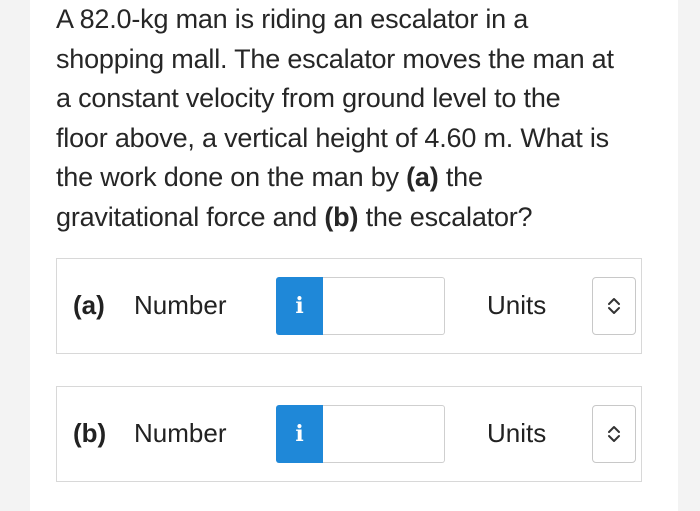  I want to click on question-part-a-marker: (a), so click(422, 177).